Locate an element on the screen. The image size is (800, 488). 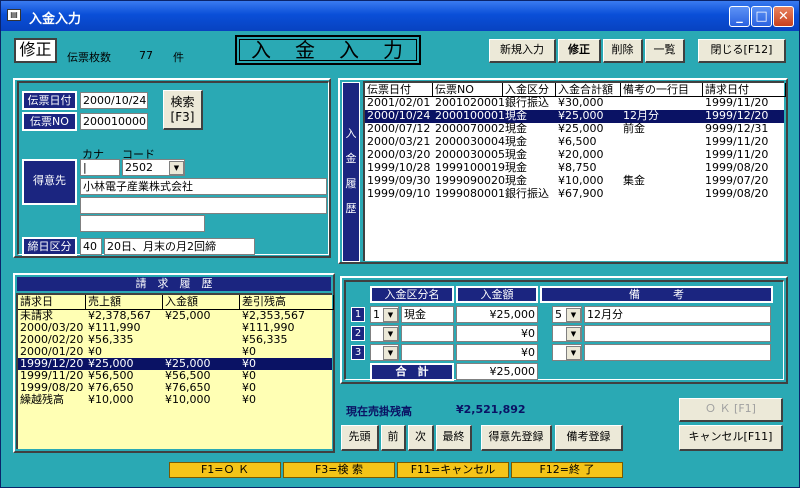
entry-total-field: ¥25,000 is located at coordinates (497, 371).